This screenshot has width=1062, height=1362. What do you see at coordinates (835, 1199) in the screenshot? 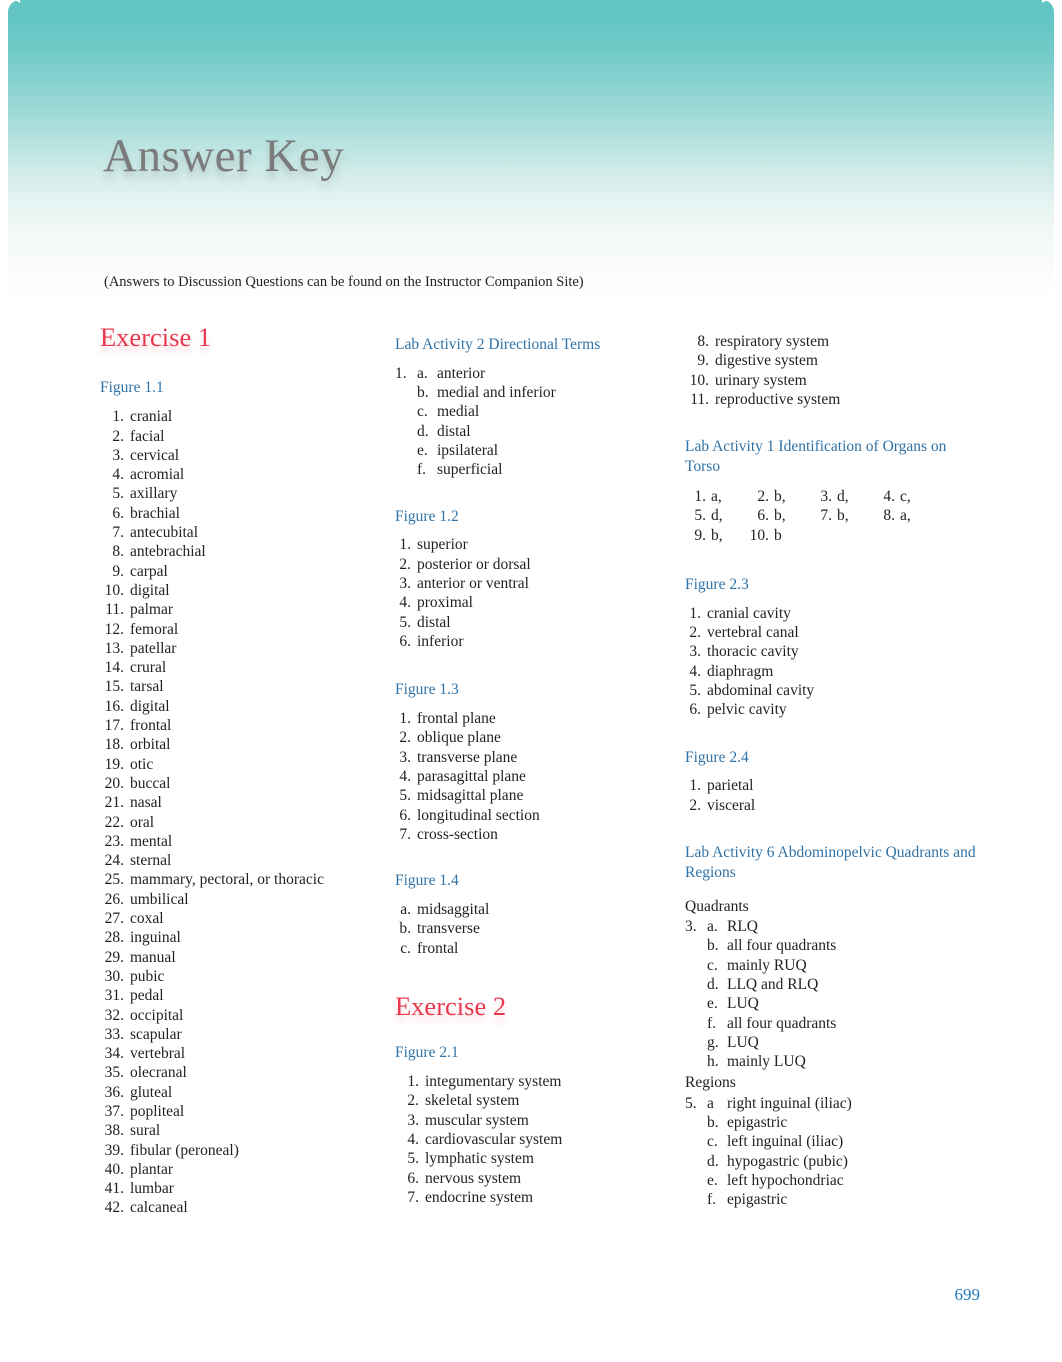
I see `list-item: f. epigastric` at bounding box center [835, 1199].